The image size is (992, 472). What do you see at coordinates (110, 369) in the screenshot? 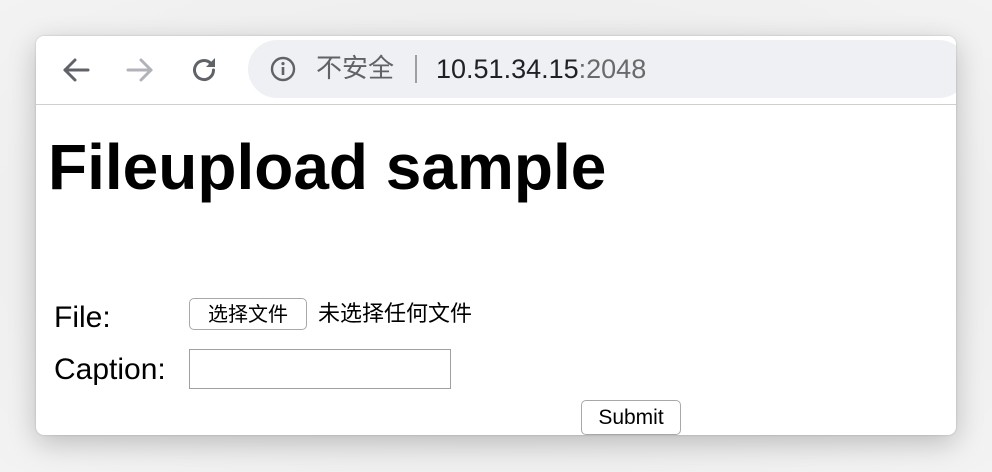
I see `caption-label: Caption:` at bounding box center [110, 369].